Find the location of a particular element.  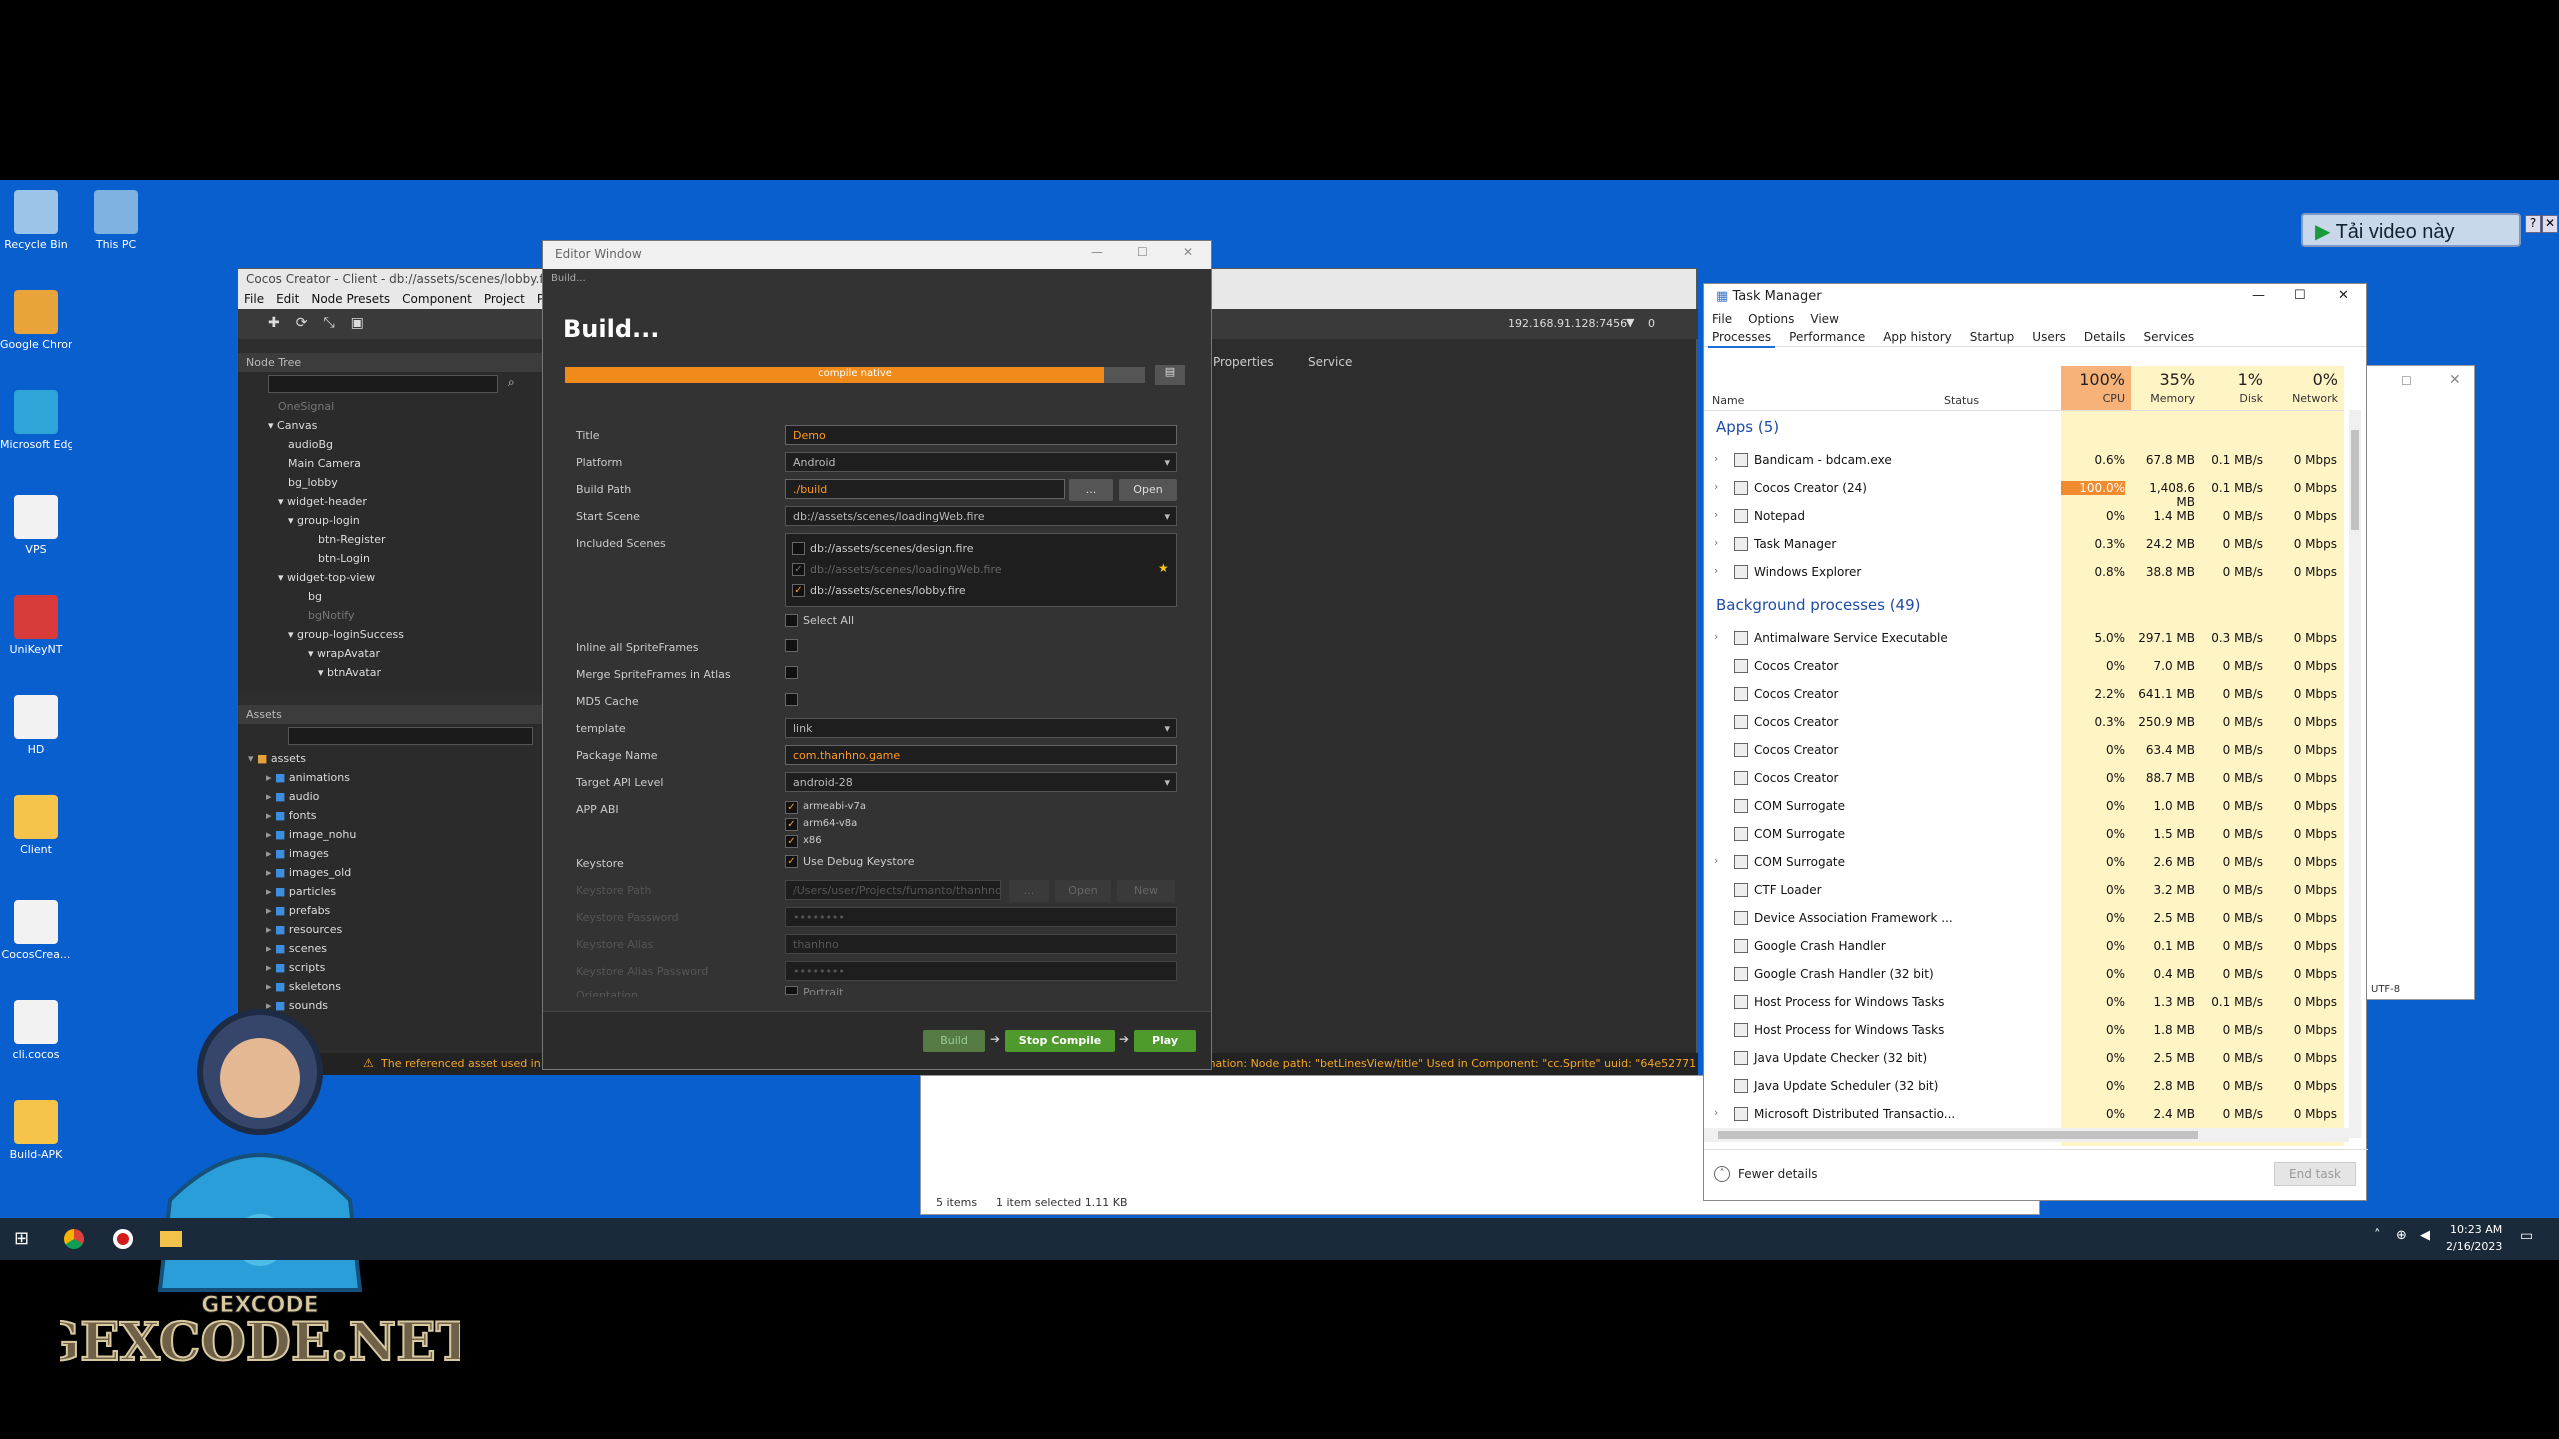

scene-checkbox: ✓ is located at coordinates (798, 590).